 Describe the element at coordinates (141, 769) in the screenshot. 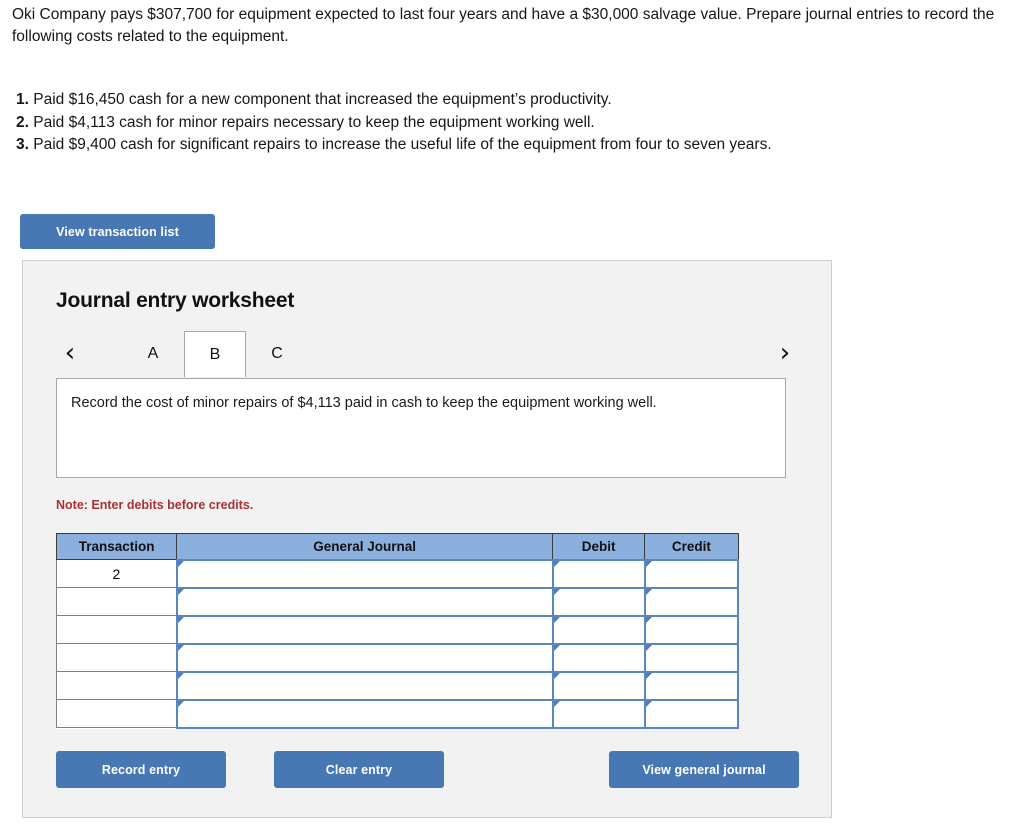

I see `record-entry-button: Record entry` at that location.